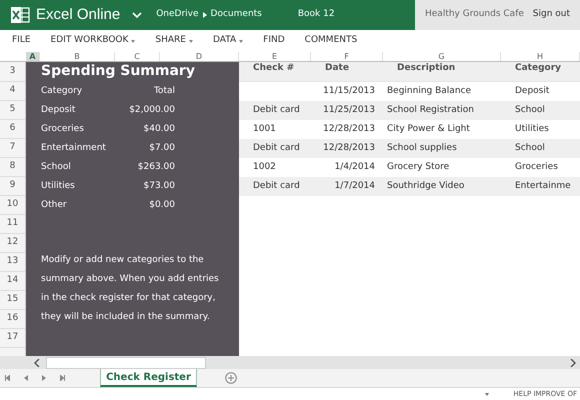  What do you see at coordinates (12, 224) in the screenshot?
I see `row-header: 11` at bounding box center [12, 224].